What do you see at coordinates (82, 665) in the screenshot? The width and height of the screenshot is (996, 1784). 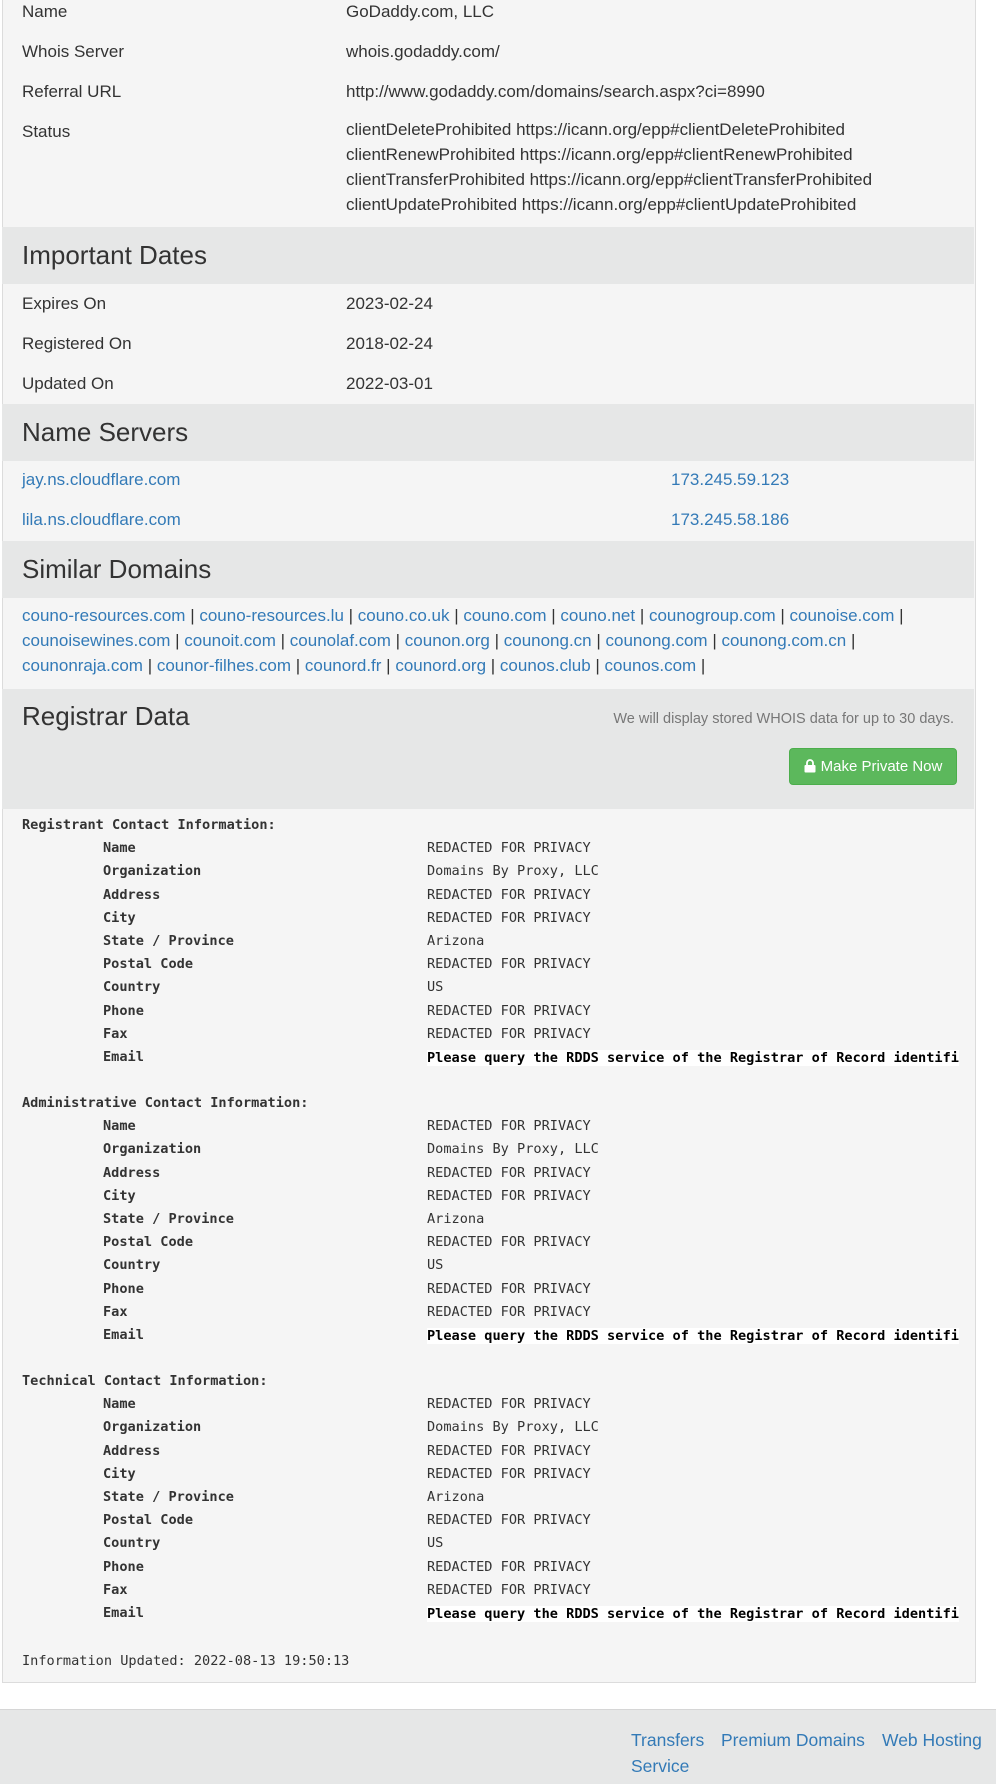 I see `similar-domain-link: counonraja.com` at bounding box center [82, 665].